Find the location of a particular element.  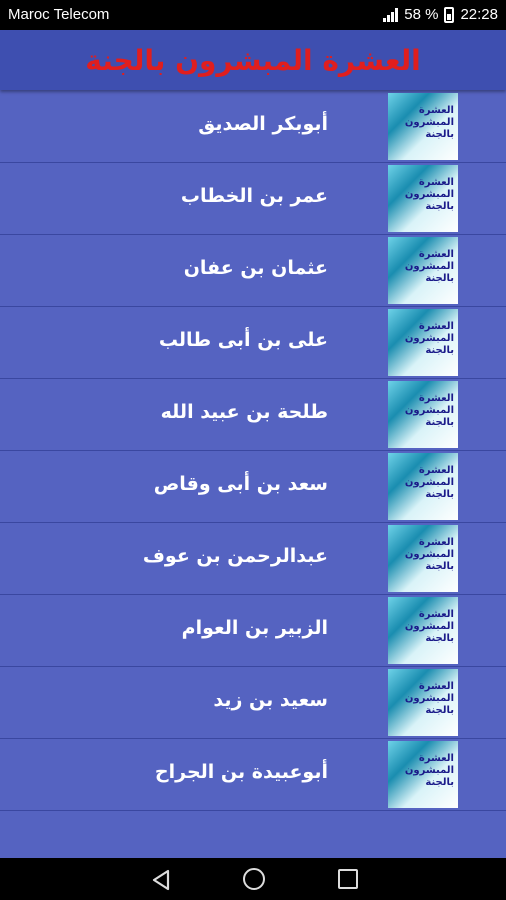

page-title: العشرة المبشرون بالجنة is located at coordinates (253, 60).